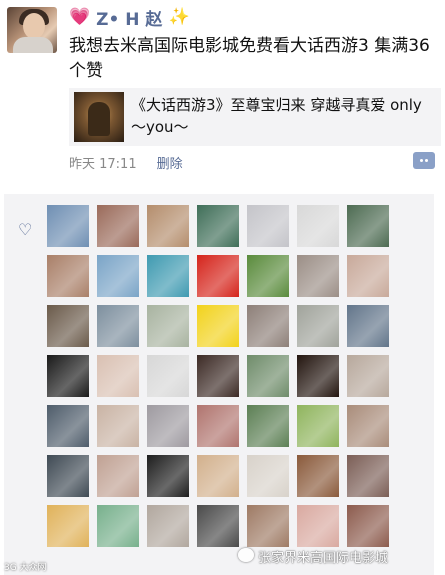  I want to click on heart-outline-icon: ♡, so click(25, 229).